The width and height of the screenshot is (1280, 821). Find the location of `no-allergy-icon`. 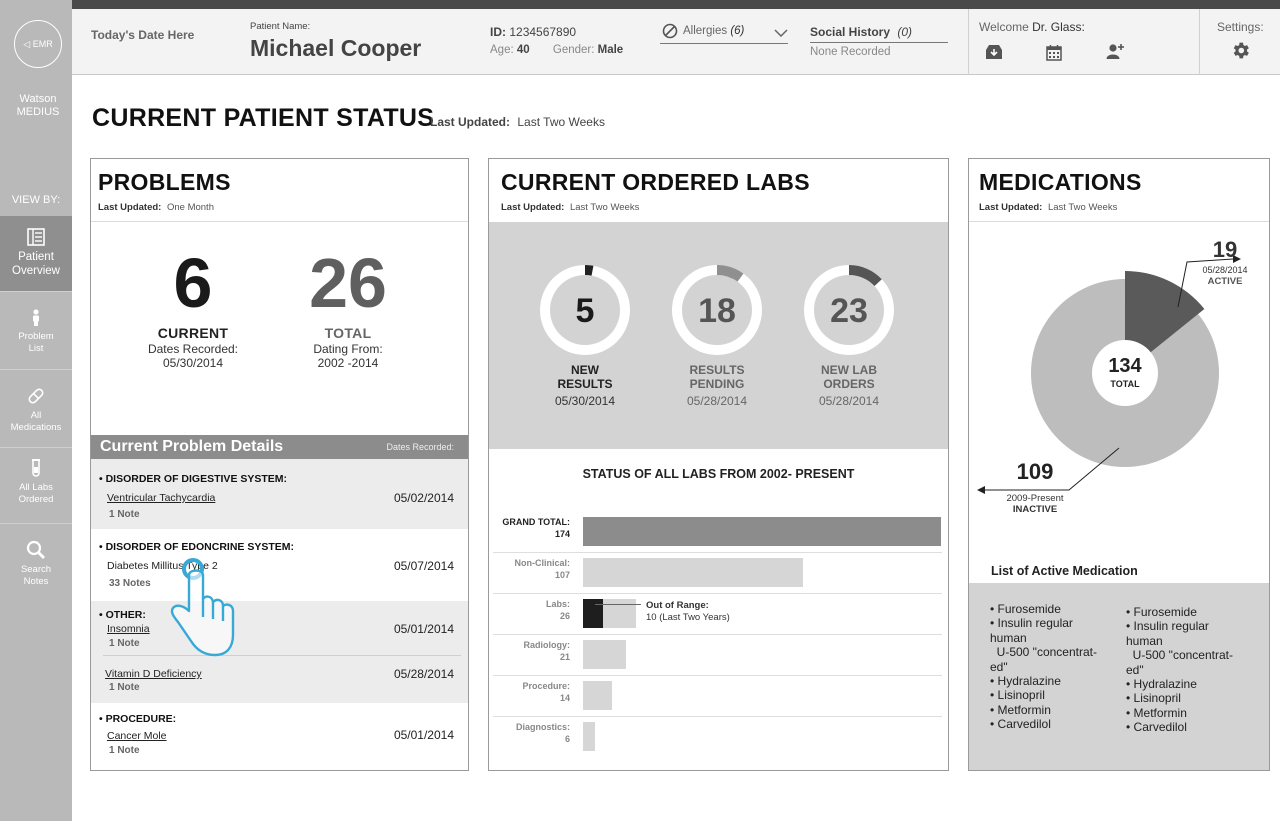

no-allergy-icon is located at coordinates (670, 31).